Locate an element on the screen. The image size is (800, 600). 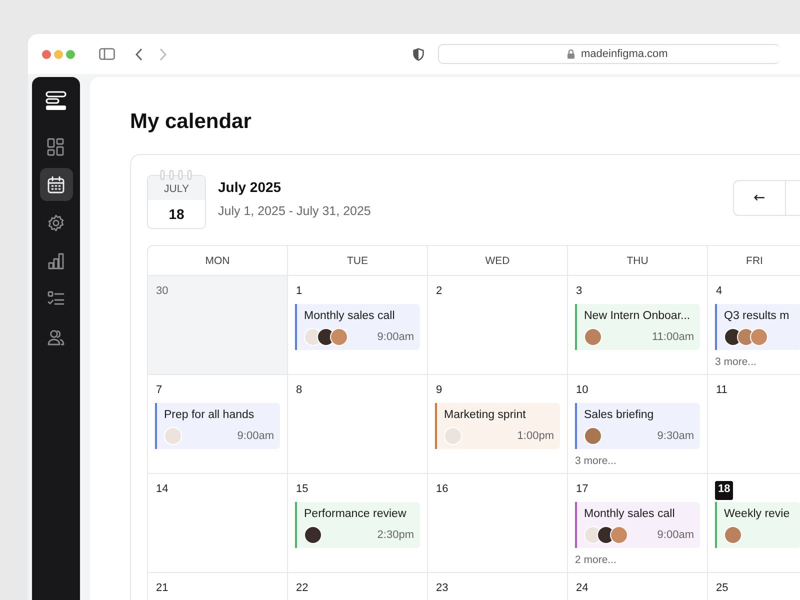
sidebar-toggle-icon is located at coordinates (107, 54).